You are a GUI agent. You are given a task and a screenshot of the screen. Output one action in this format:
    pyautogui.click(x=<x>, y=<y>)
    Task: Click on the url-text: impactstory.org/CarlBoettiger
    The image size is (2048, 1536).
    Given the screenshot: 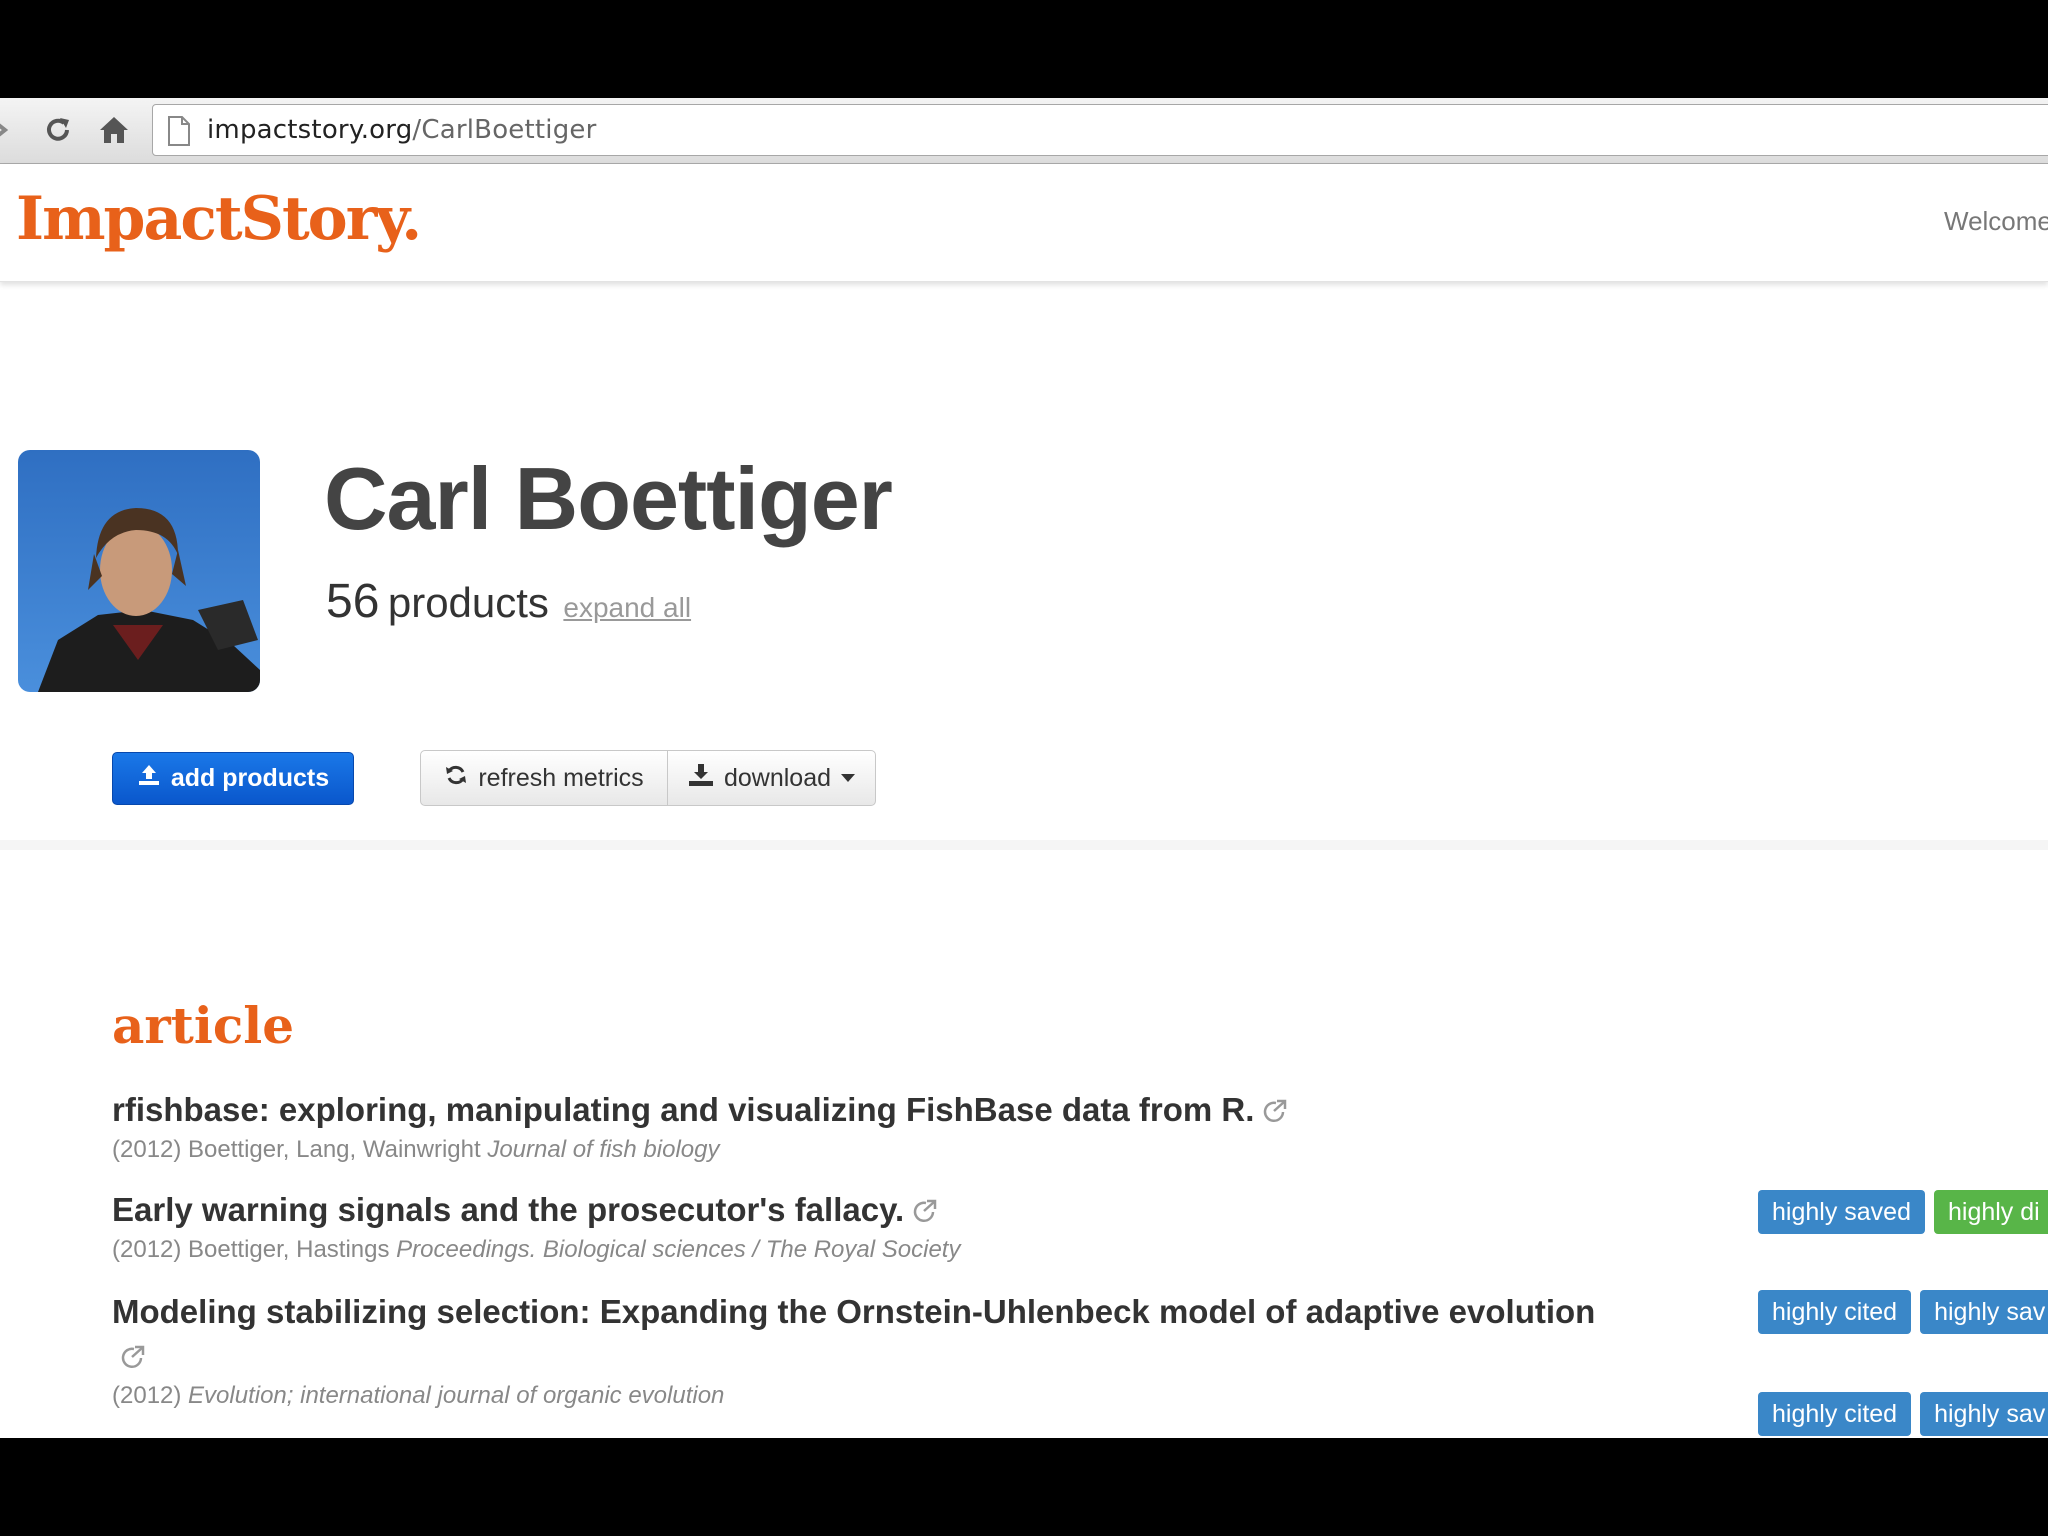 What is the action you would take?
    pyautogui.click(x=402, y=130)
    